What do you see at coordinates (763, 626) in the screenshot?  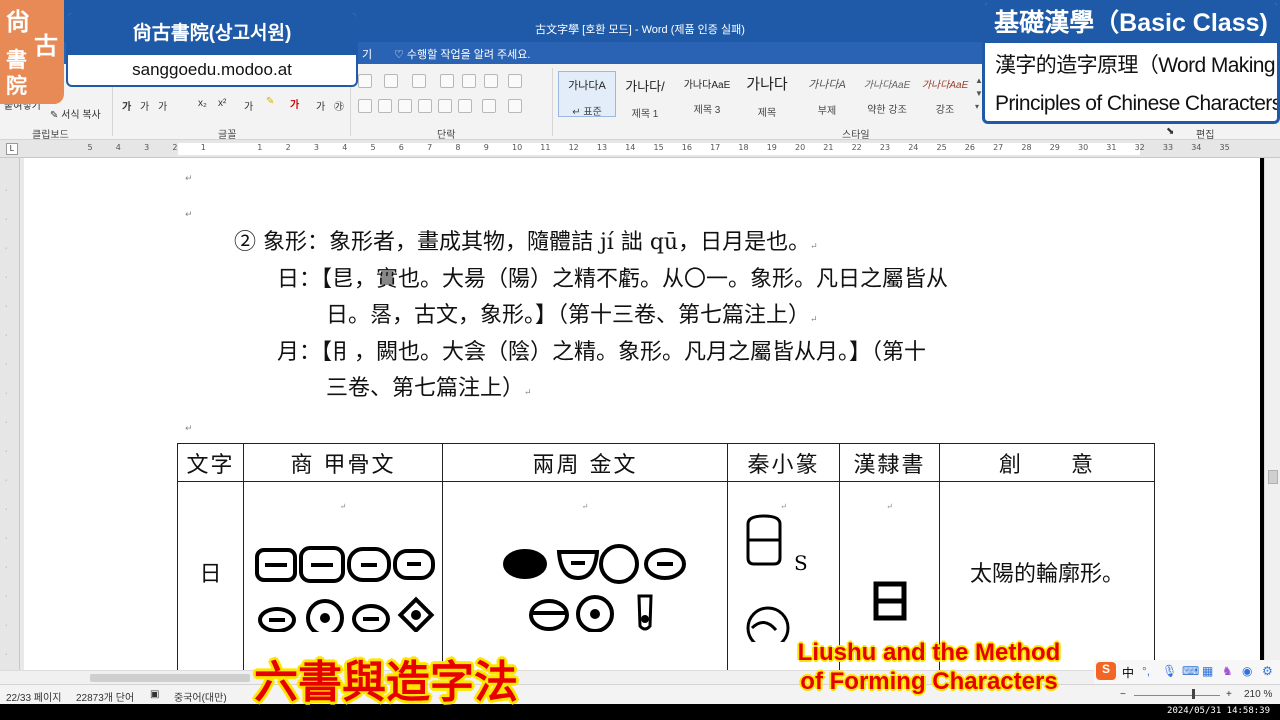 I see `seal-glyph-stroke` at bounding box center [763, 626].